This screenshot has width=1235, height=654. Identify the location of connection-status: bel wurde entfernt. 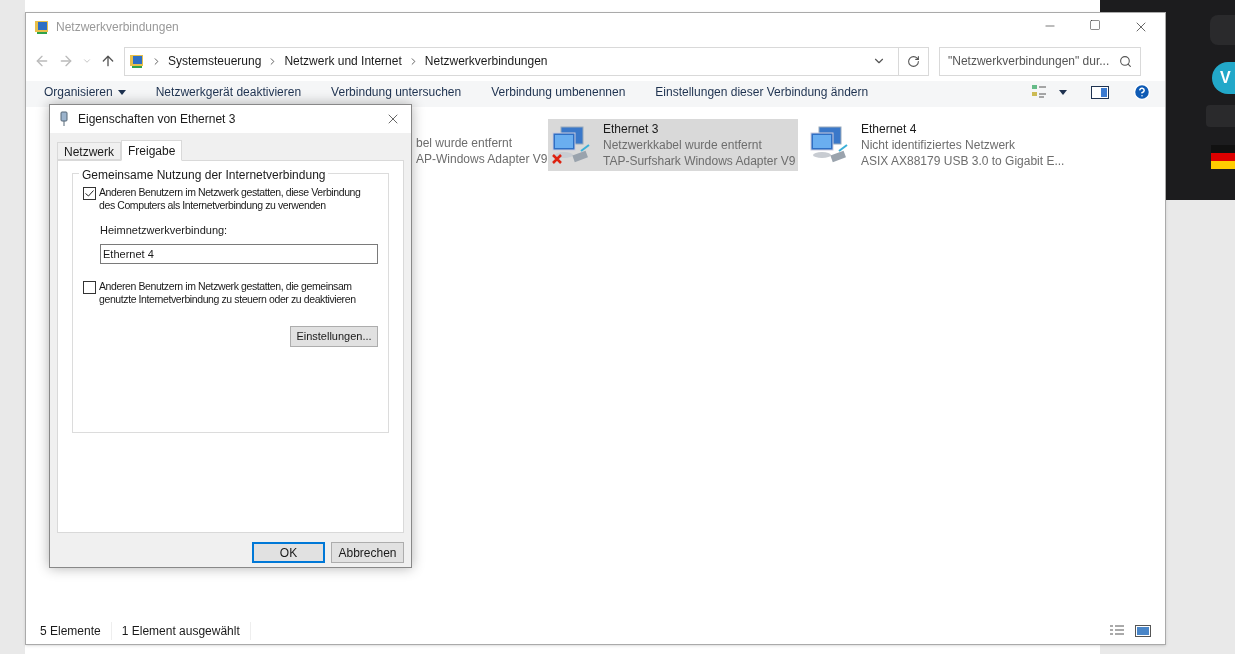
(465, 143).